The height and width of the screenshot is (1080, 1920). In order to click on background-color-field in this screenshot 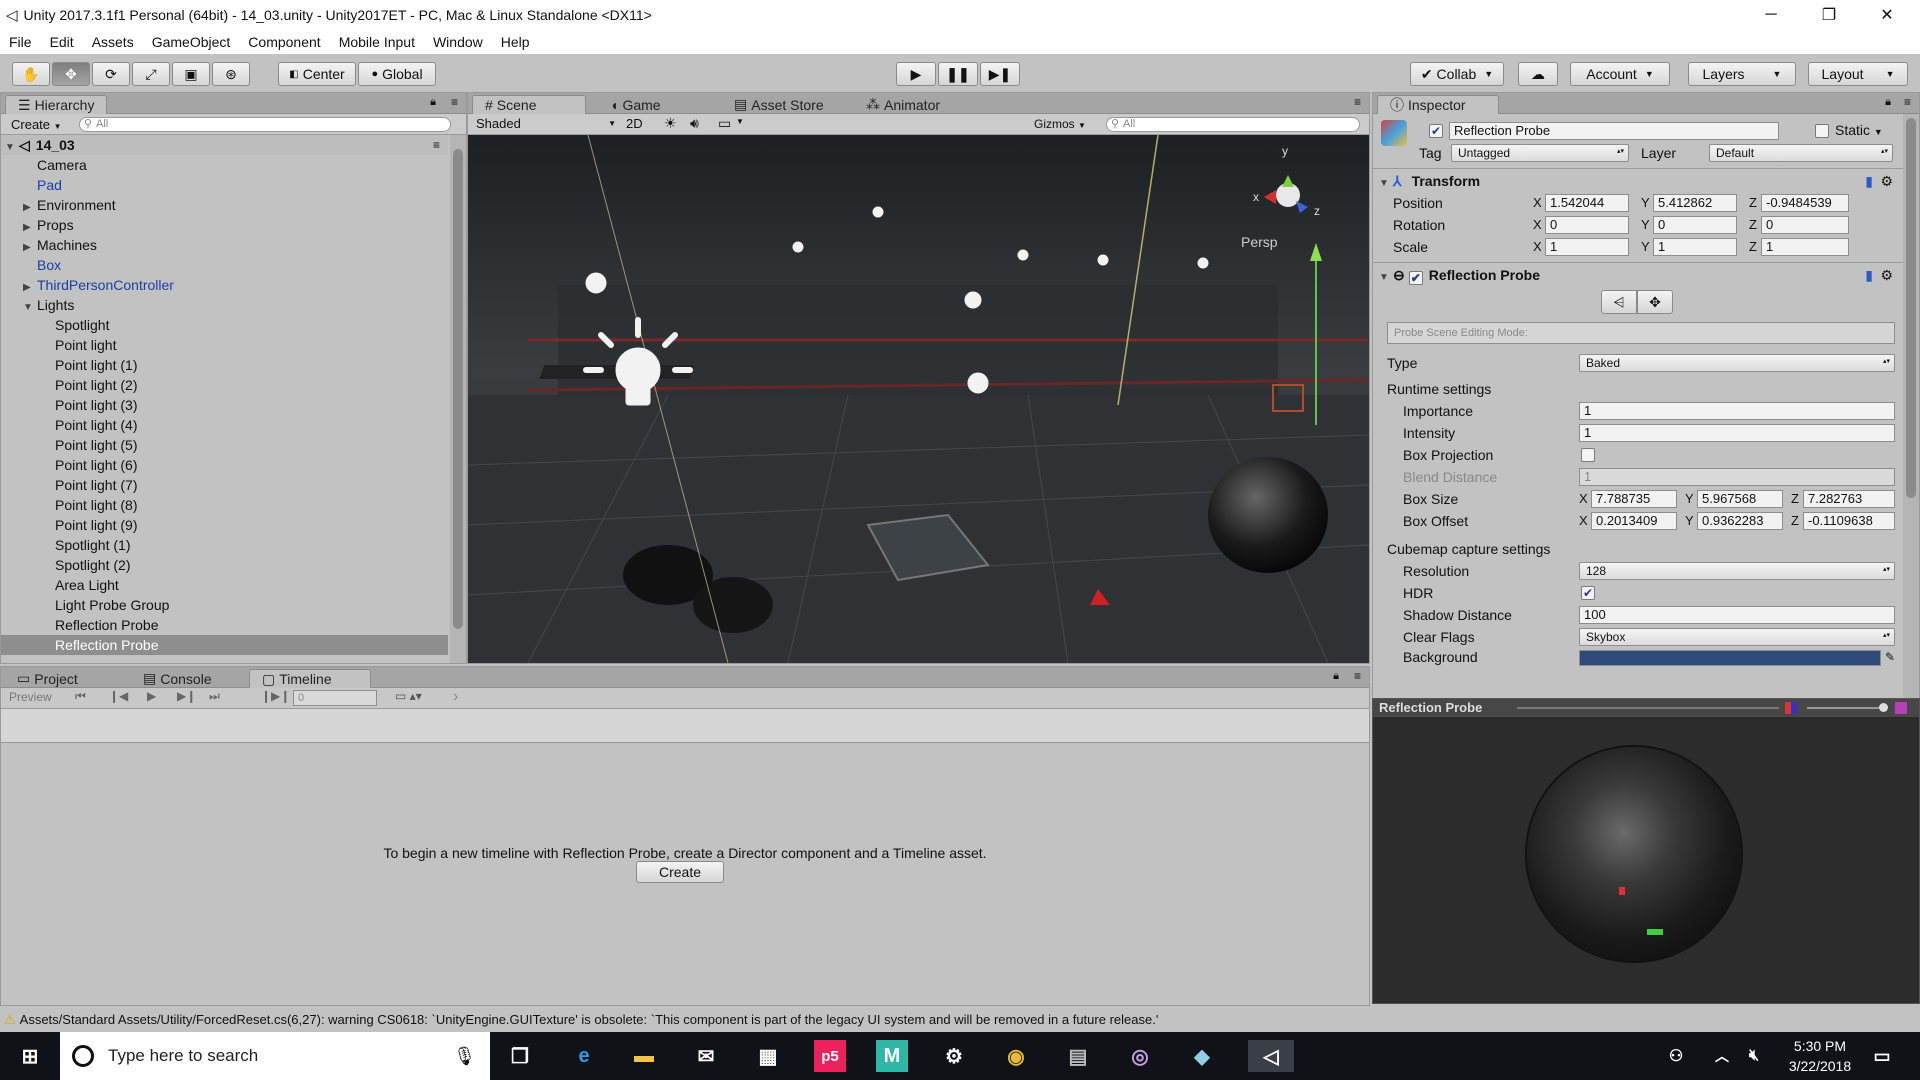, I will do `click(1730, 658)`.